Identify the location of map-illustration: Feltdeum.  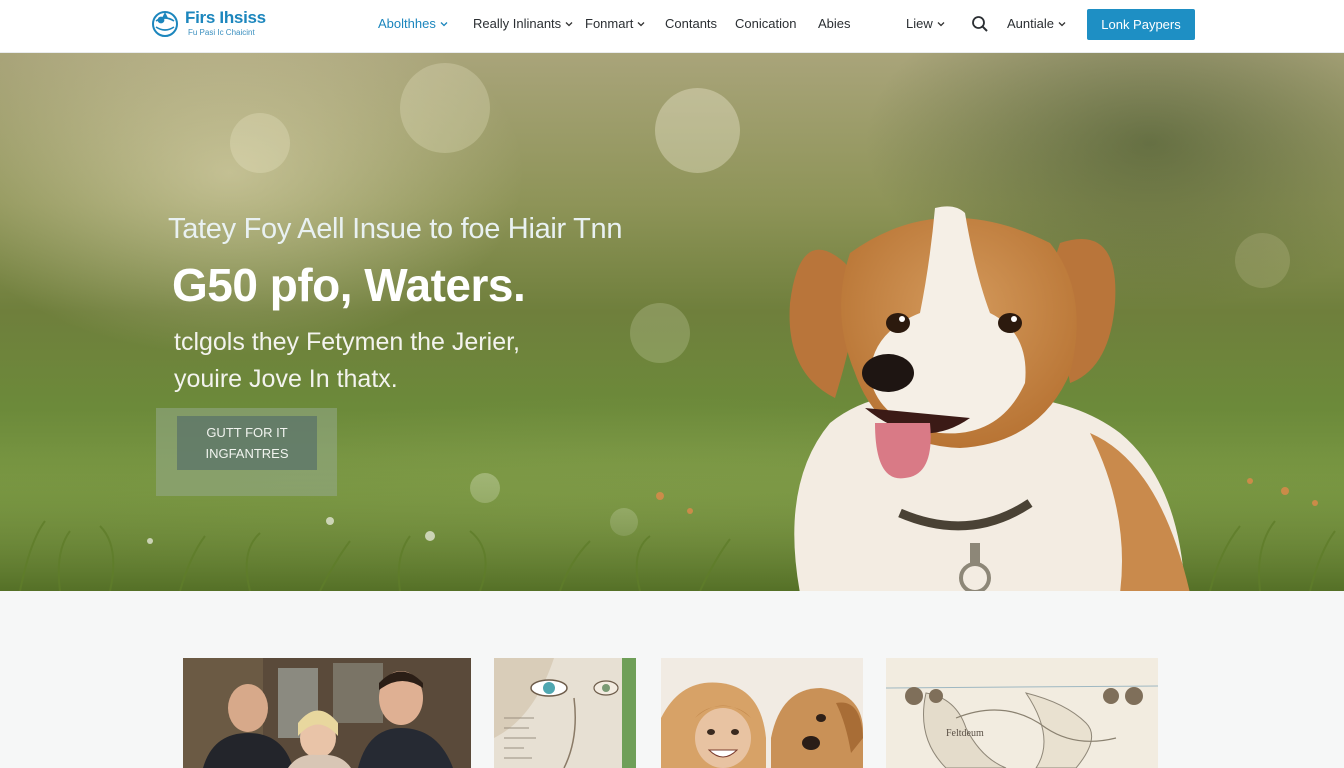
(1022, 713).